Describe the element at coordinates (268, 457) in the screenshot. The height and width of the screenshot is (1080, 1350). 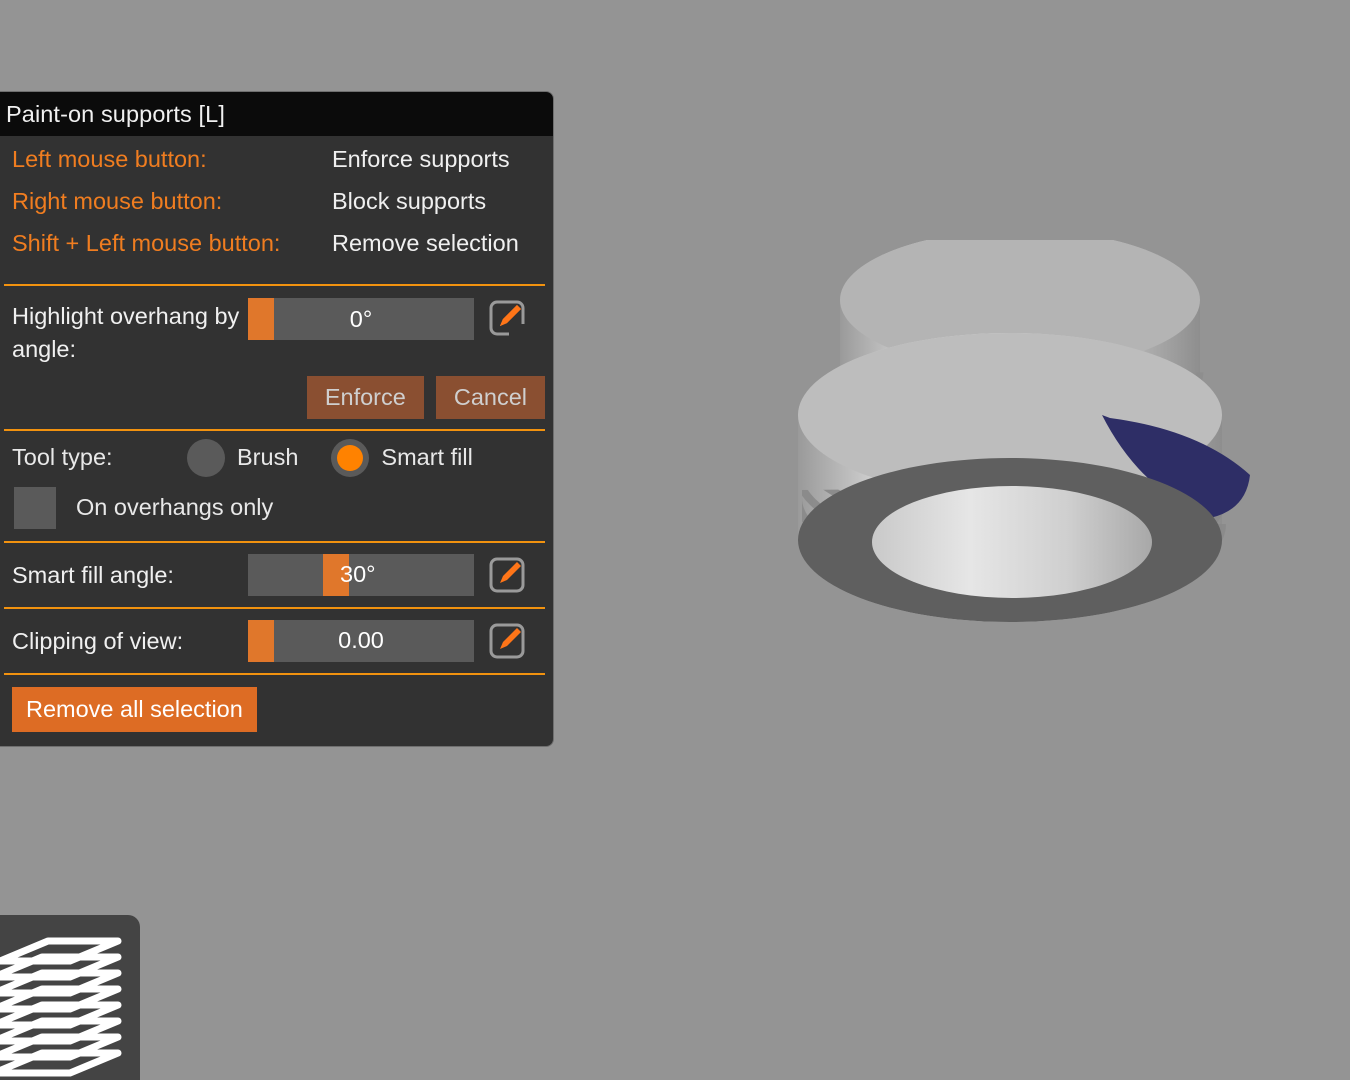
I see `radio-brush-label: Brush` at that location.